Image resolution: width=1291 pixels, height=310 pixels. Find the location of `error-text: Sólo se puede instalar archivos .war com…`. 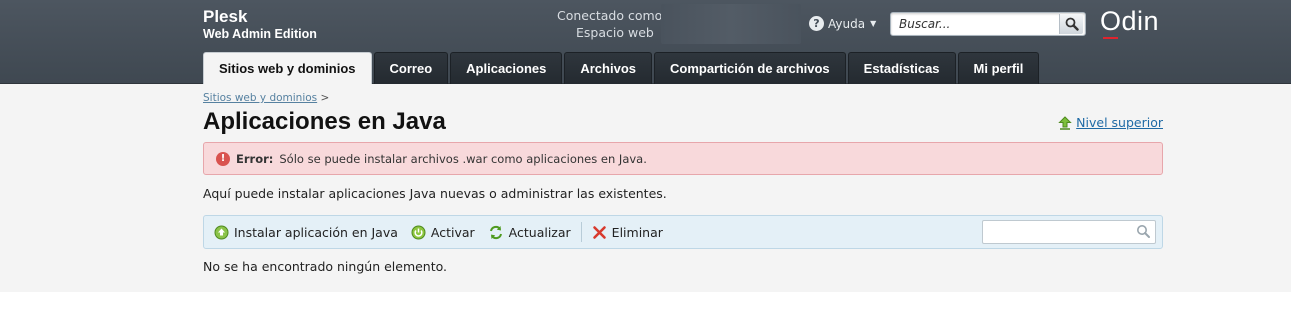

error-text: Sólo se puede instalar archivos .war com… is located at coordinates (463, 158).